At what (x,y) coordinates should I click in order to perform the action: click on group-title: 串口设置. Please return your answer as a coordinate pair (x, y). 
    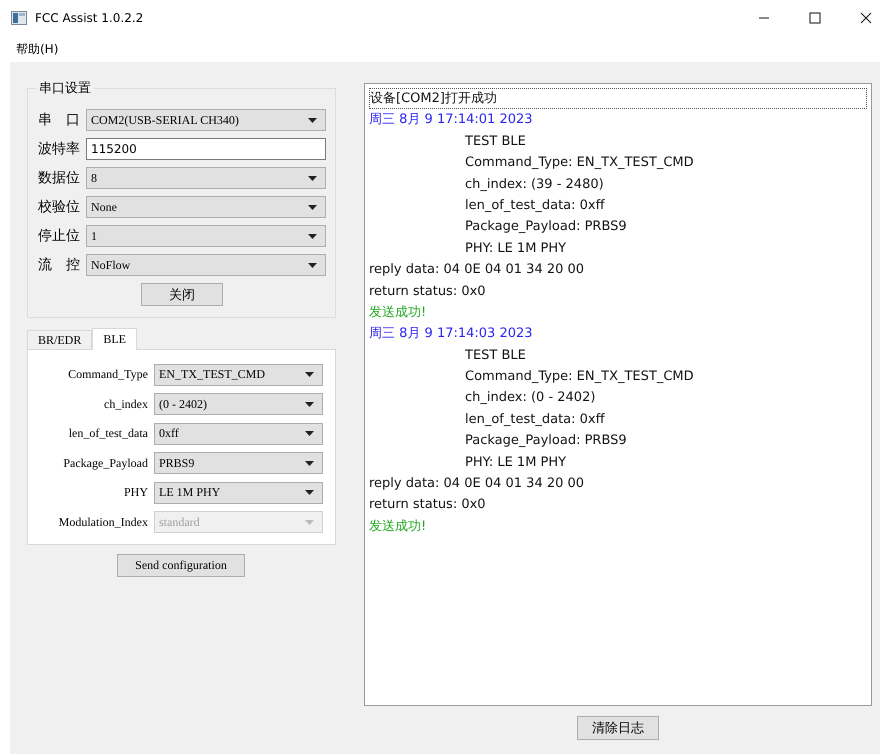
    Looking at the image, I should click on (65, 88).